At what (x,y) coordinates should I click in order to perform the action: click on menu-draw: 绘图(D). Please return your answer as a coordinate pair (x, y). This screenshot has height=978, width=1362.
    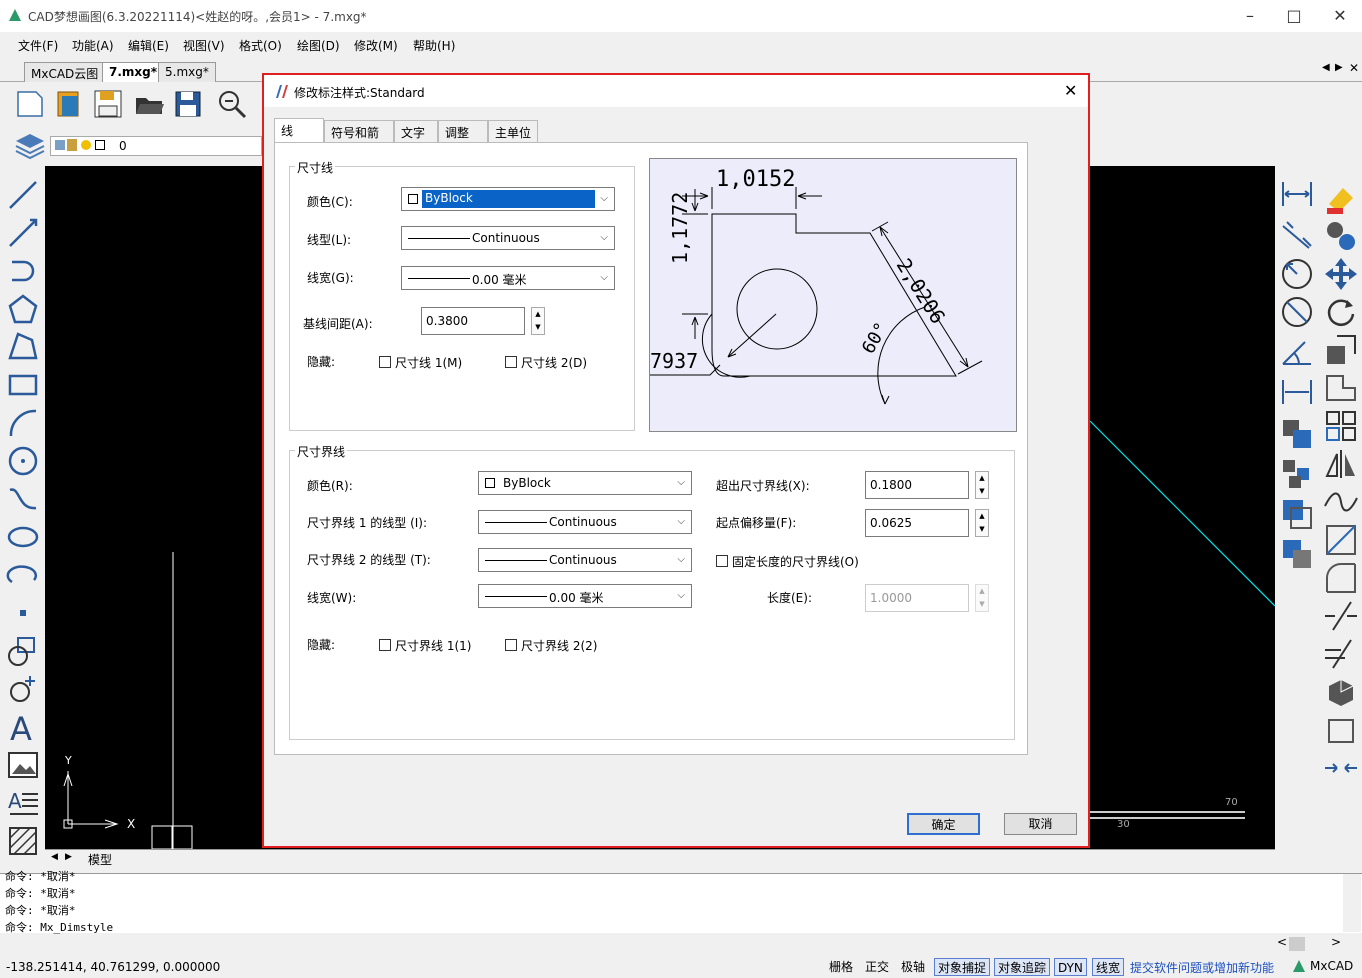
    Looking at the image, I should click on (318, 45).